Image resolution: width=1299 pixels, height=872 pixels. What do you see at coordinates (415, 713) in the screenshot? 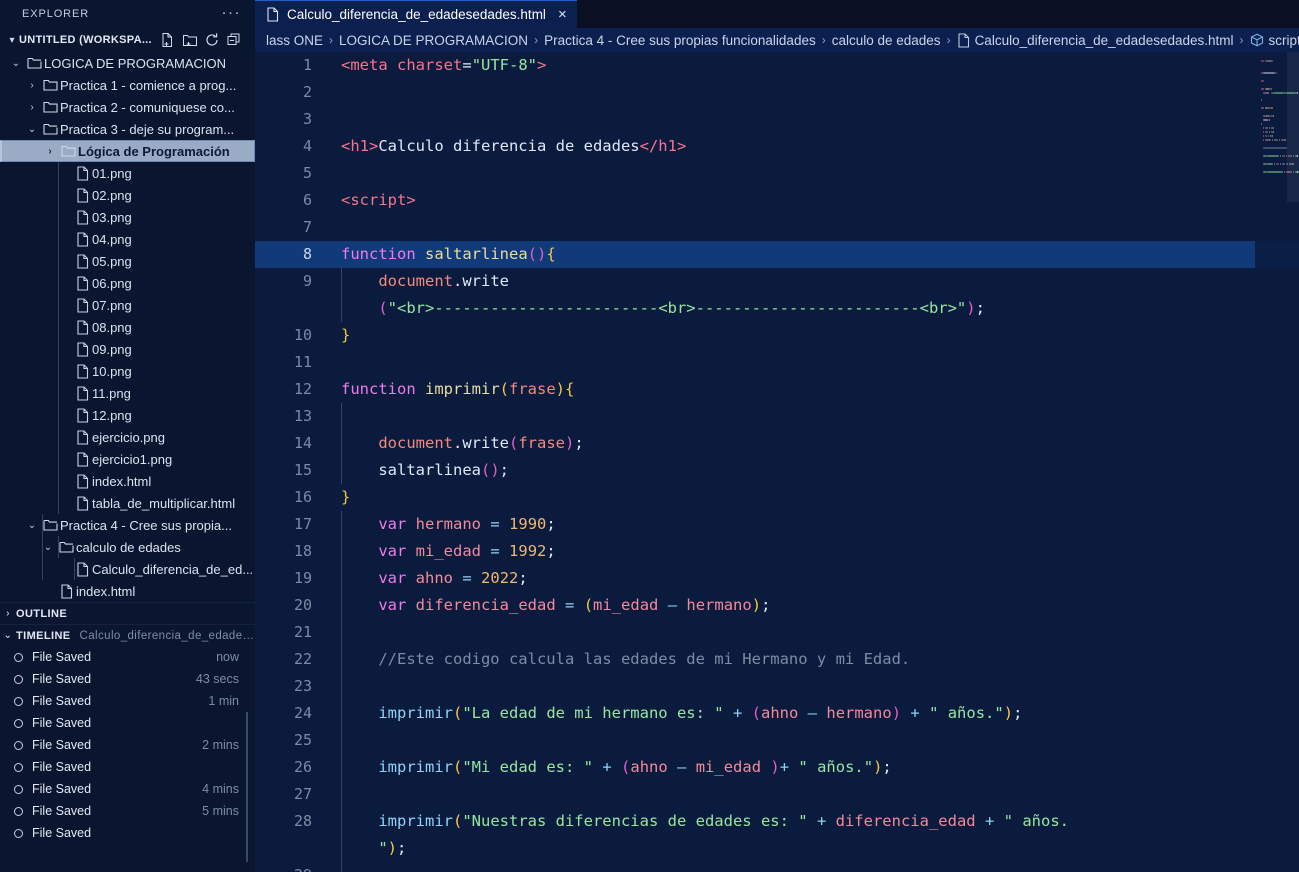
I see `code-token: imprimir` at bounding box center [415, 713].